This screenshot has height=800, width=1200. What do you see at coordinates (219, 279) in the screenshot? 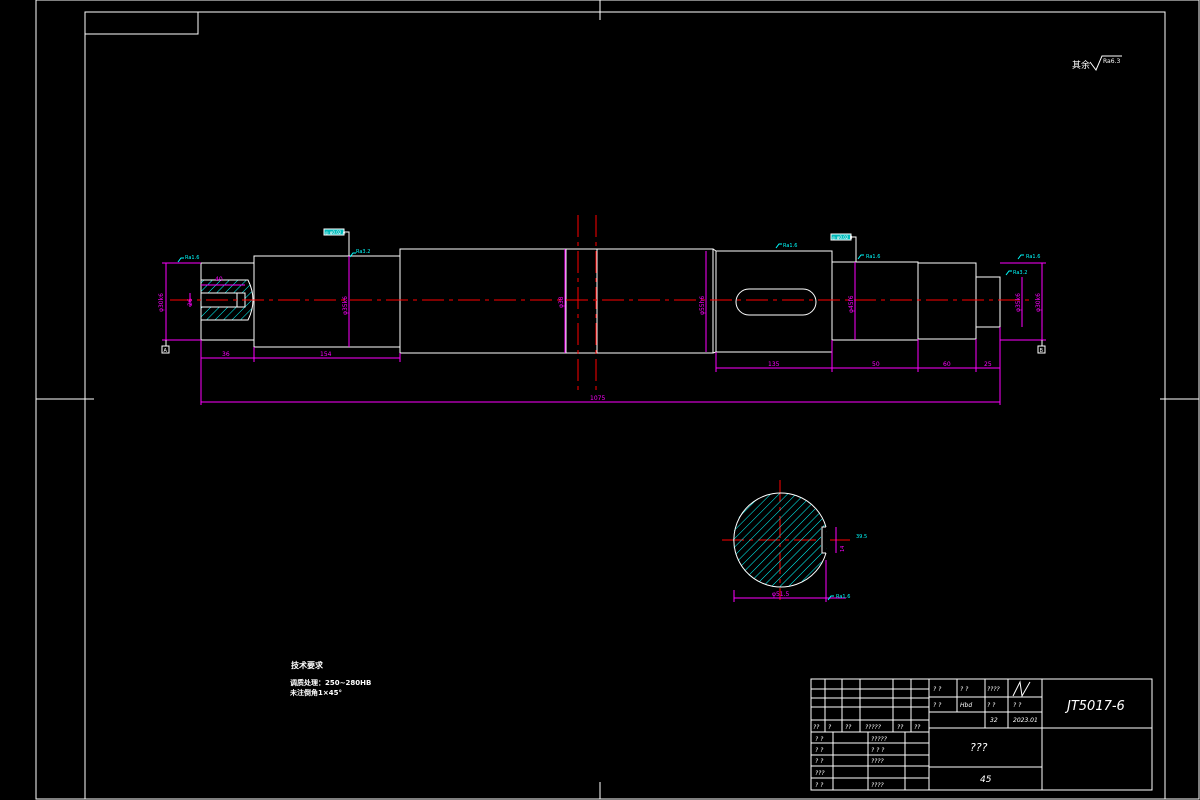
I see `dim-keyway-length: 40` at bounding box center [219, 279].